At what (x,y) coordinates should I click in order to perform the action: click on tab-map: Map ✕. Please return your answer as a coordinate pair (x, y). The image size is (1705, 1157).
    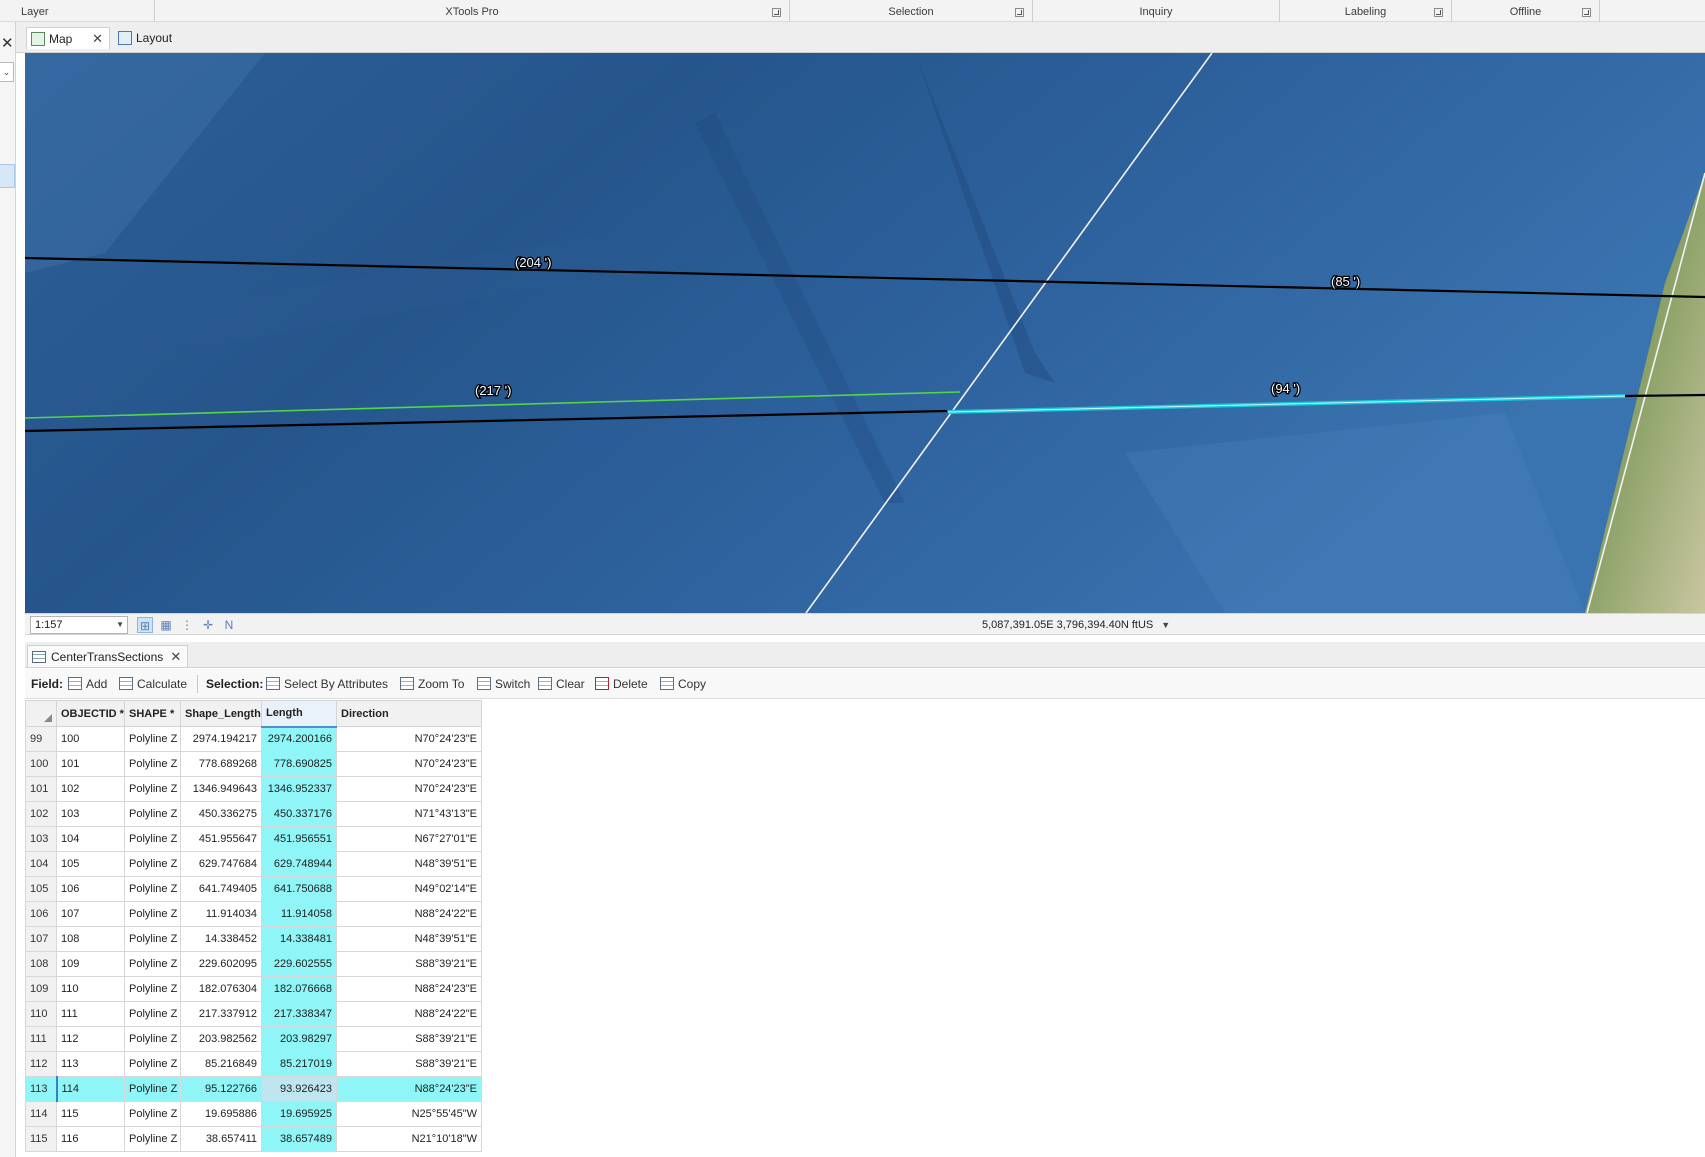
    Looking at the image, I should click on (68, 38).